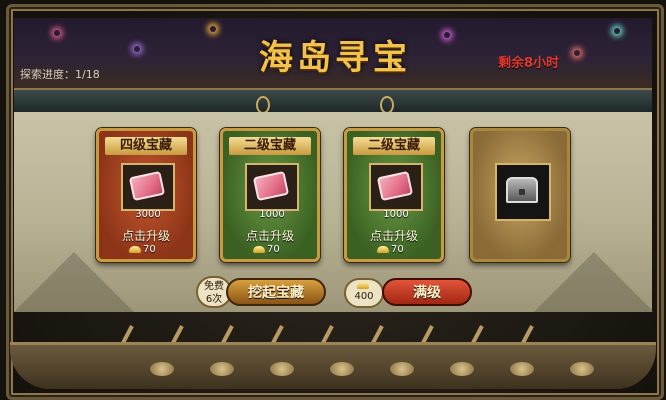  What do you see at coordinates (335, 58) in the screenshot?
I see `page-title: 海岛寻宝` at bounding box center [335, 58].